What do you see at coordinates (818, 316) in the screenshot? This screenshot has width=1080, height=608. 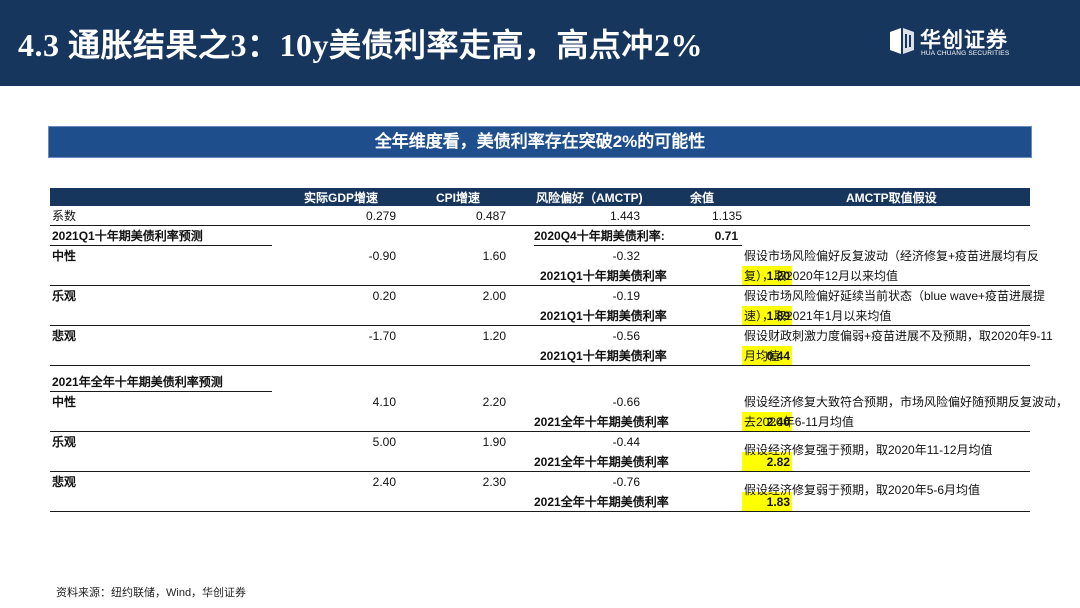 I see `assumption-line2: 速），取2021年1月以来均值` at bounding box center [818, 316].